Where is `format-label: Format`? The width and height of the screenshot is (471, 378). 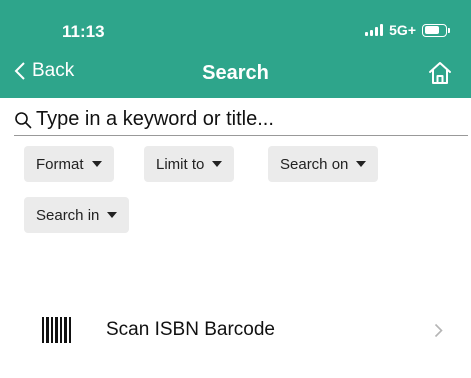 format-label: Format is located at coordinates (60, 164).